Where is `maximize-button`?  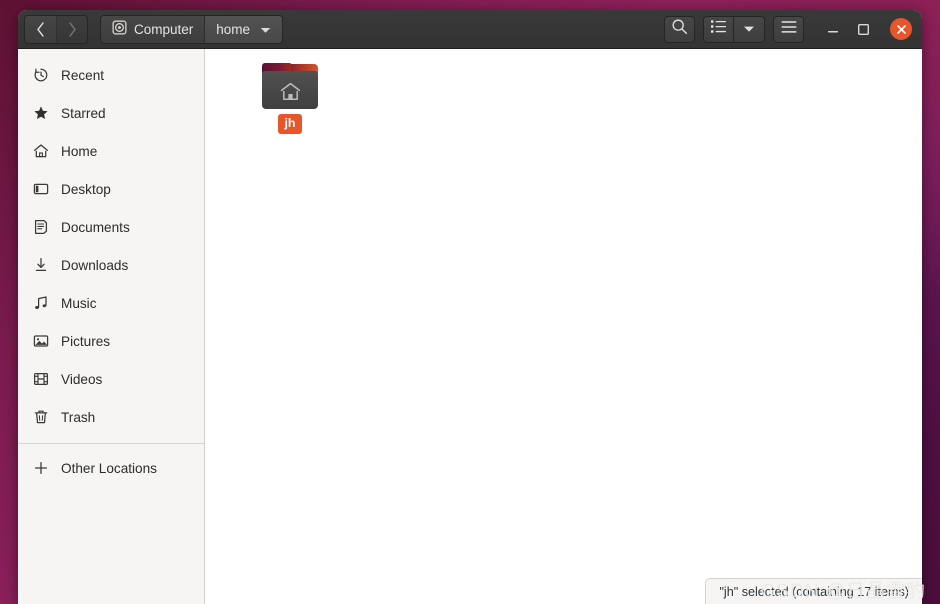
maximize-button is located at coordinates (863, 29).